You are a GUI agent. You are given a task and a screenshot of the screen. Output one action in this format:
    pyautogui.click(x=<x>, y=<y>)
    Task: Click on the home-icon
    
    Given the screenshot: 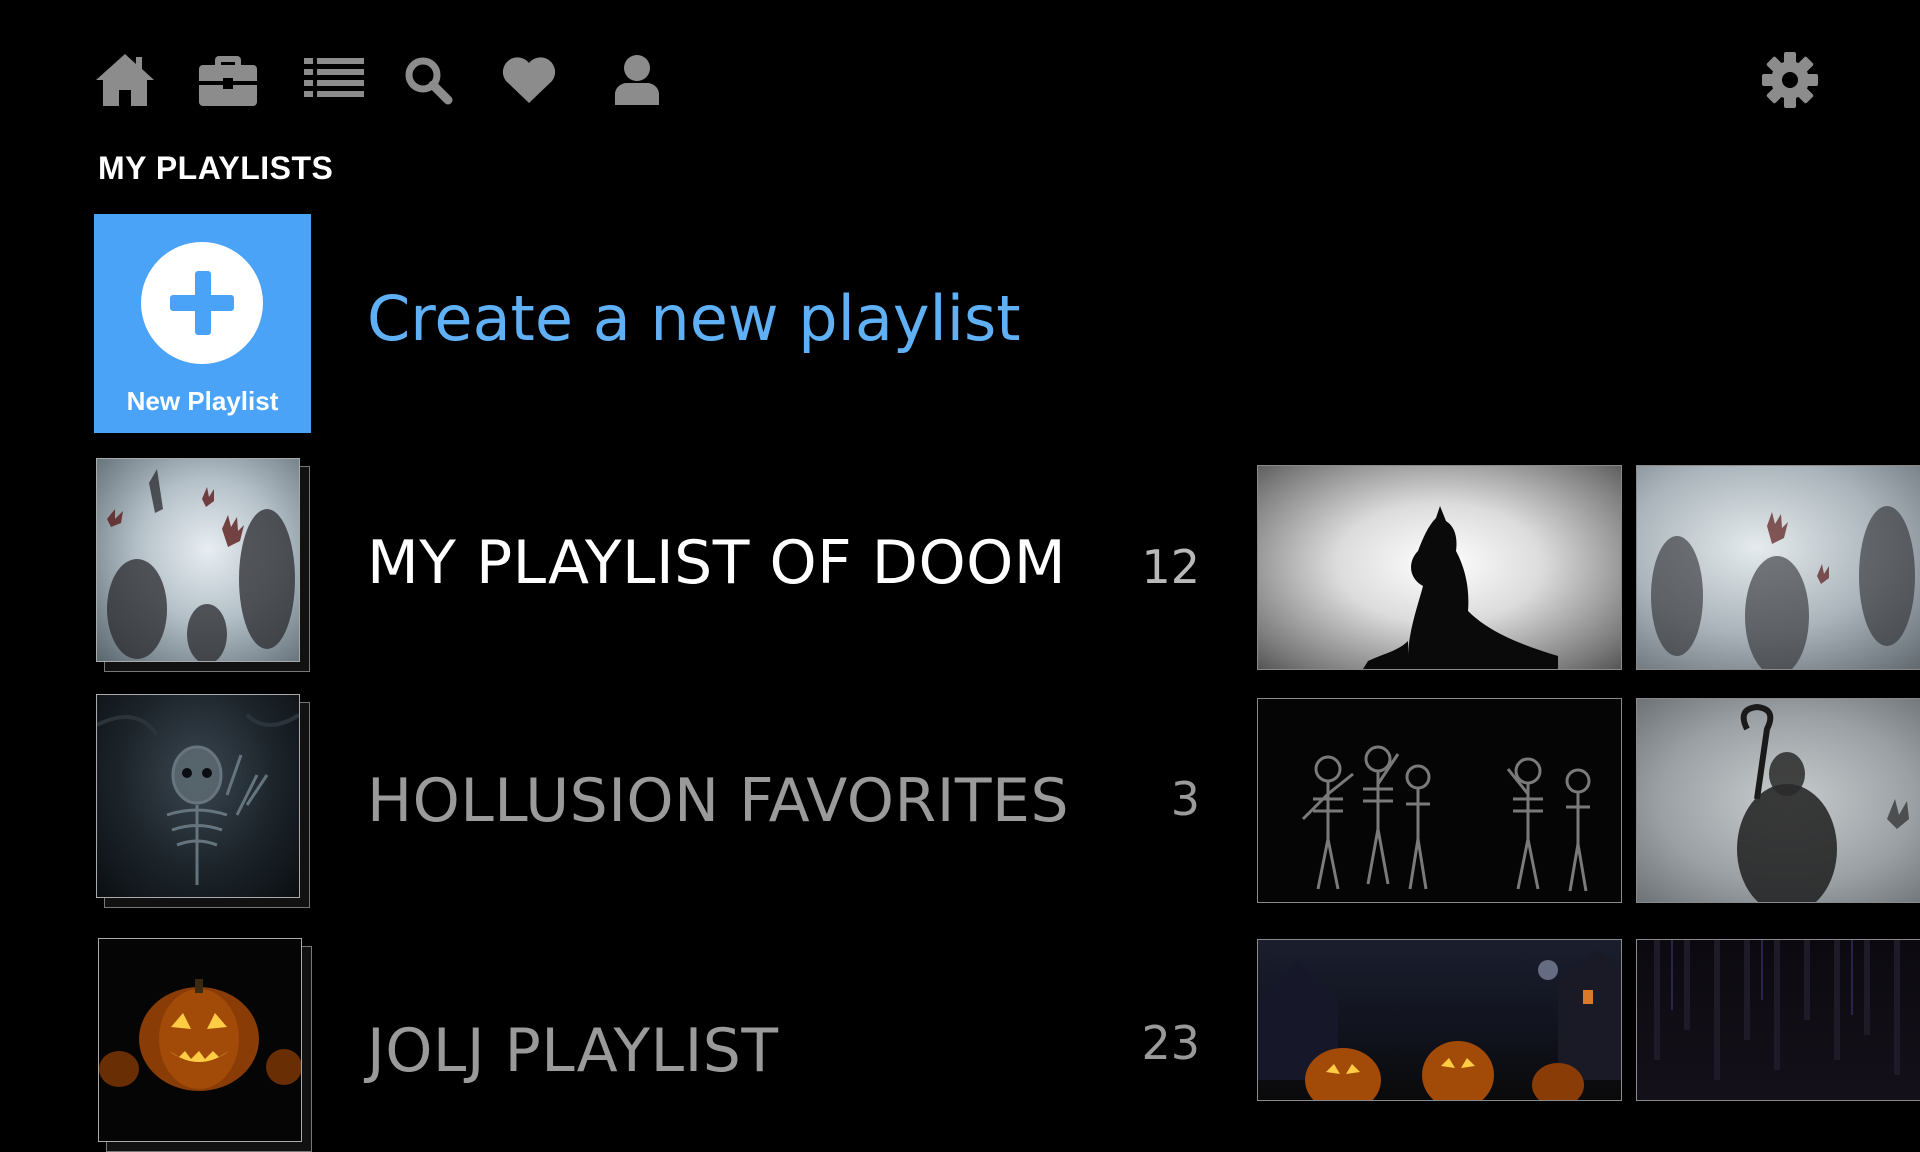 What is the action you would take?
    pyautogui.click(x=125, y=80)
    